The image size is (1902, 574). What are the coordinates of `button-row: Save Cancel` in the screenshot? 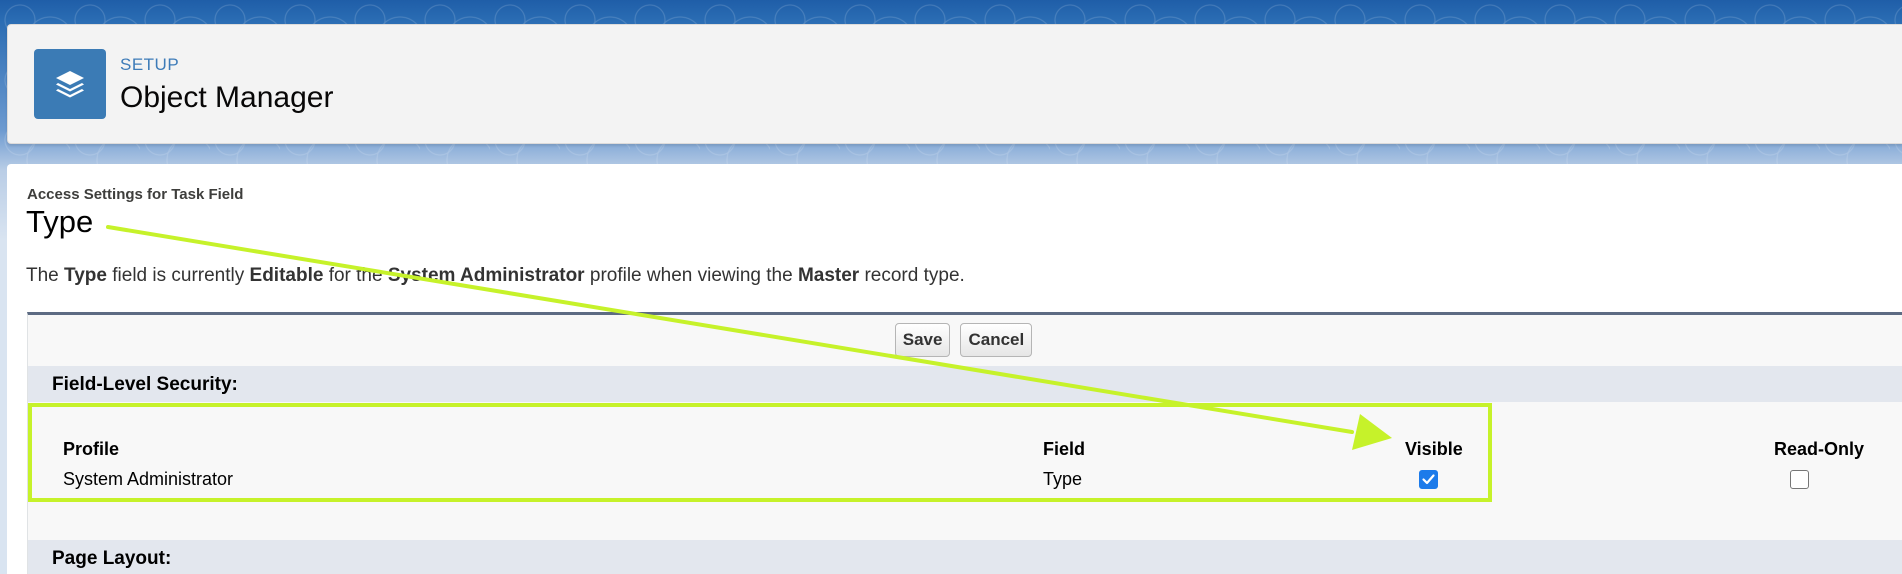 It's located at (965, 343).